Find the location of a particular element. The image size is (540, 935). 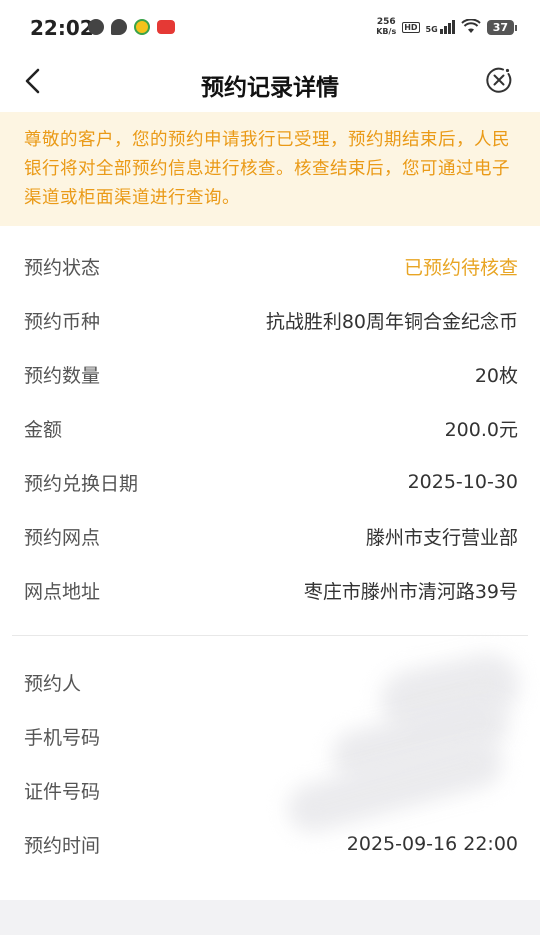

system-icons: 256 KB/s HD 5G 37 is located at coordinates (447, 27).